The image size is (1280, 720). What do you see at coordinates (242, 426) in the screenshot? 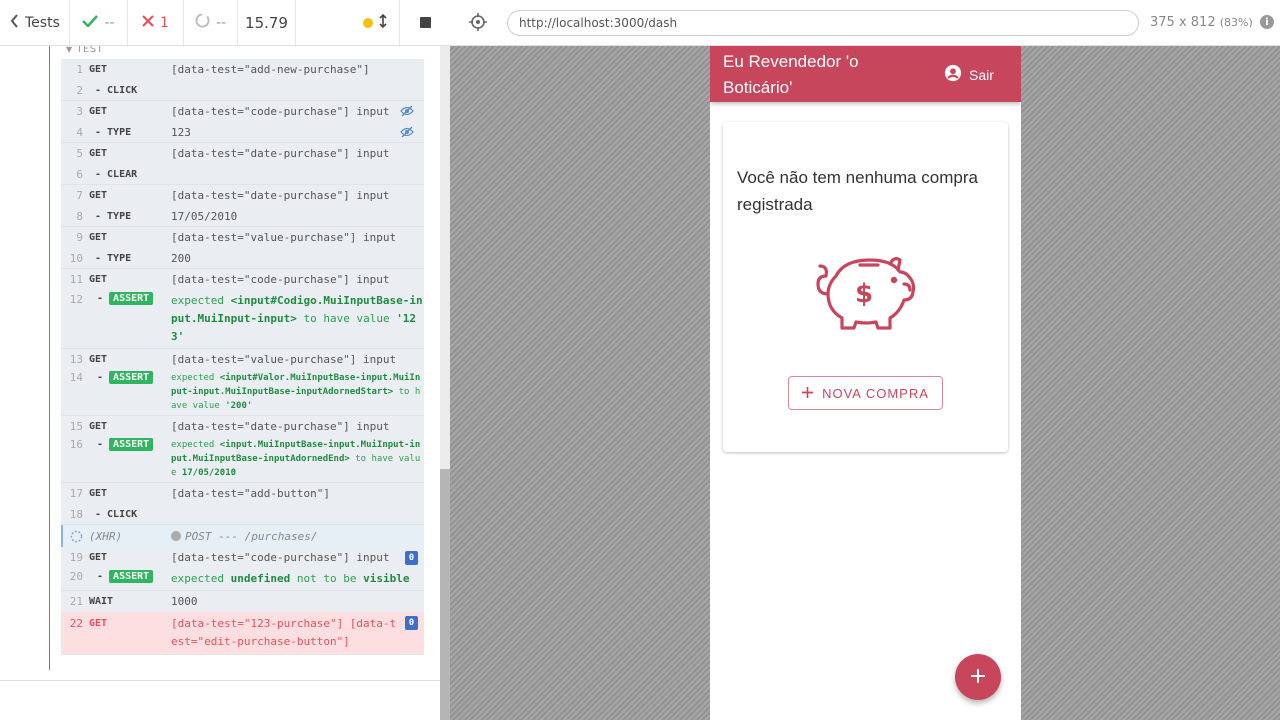
I see `command-row: 15 GET [data-test="date-purchase"] input` at bounding box center [242, 426].